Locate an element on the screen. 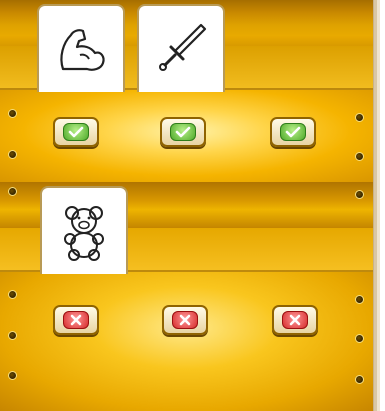 The image size is (385, 411). flexed-arm-icon is located at coordinates (82, 50).